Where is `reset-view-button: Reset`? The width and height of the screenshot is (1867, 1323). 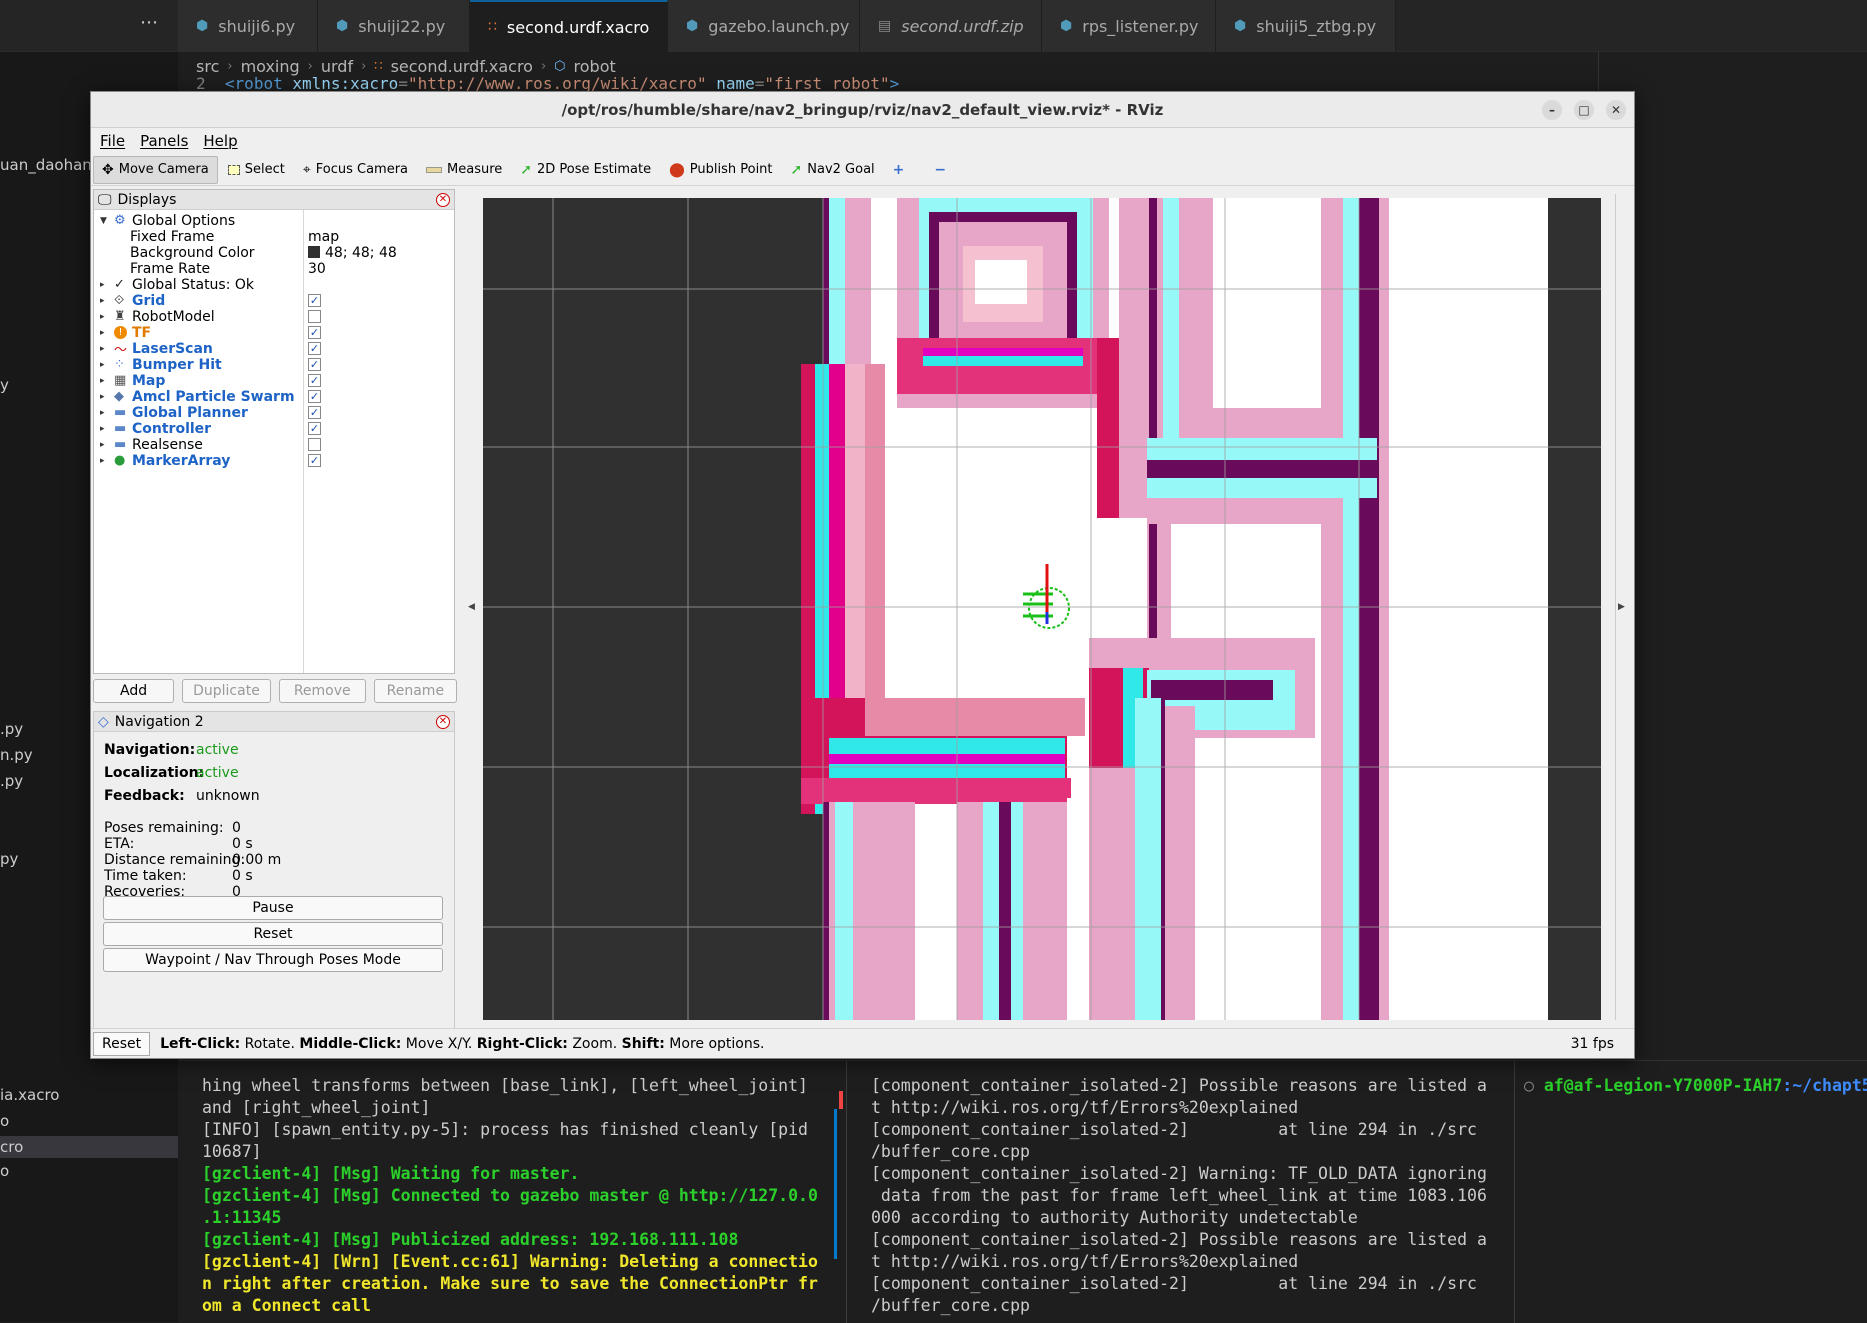 reset-view-button: Reset is located at coordinates (122, 1043).